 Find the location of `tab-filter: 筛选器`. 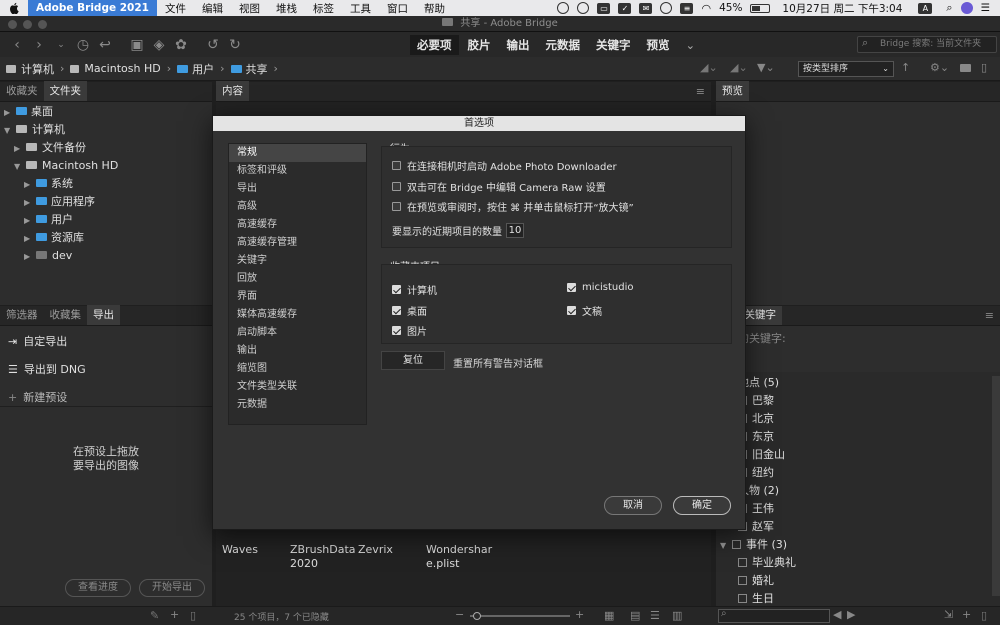

tab-filter: 筛选器 is located at coordinates (22, 315).